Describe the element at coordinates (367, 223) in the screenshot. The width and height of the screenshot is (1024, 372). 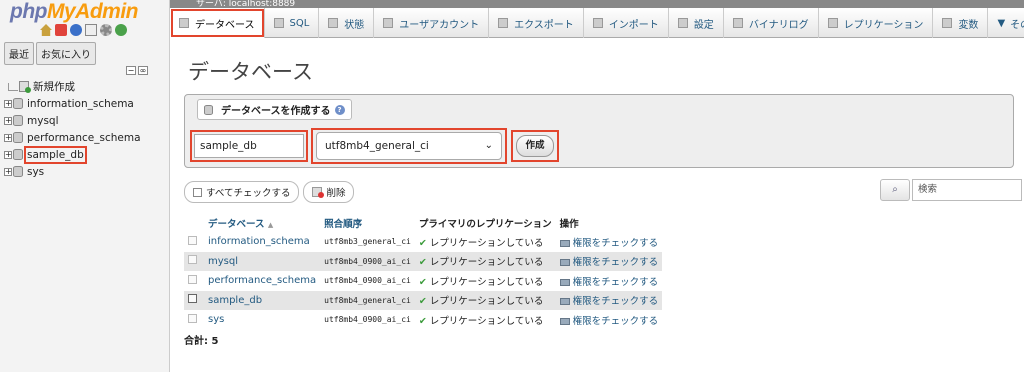
I see `header-collation: 照合順序` at that location.